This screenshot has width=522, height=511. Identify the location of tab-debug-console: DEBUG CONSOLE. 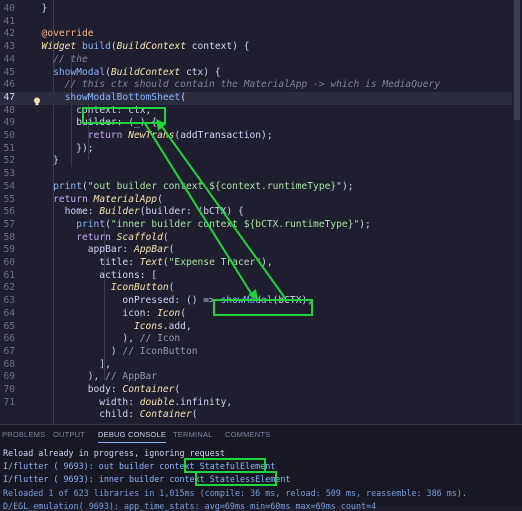
(132, 436).